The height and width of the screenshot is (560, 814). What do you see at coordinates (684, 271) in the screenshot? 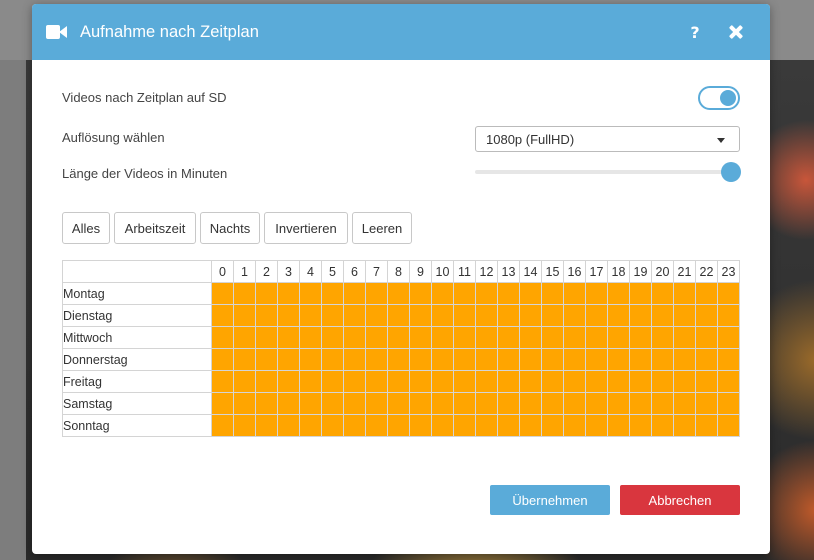
I see `hour-header-21: 21` at bounding box center [684, 271].